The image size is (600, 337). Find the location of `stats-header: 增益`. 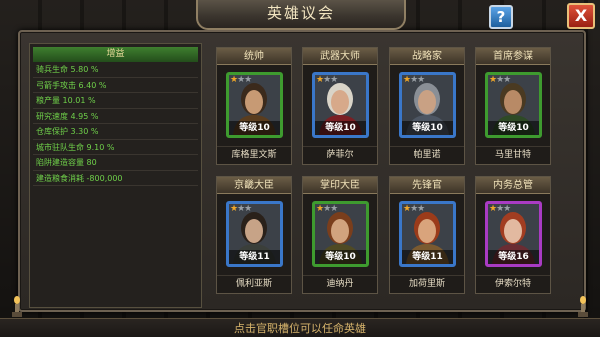

stats-header: 增益 is located at coordinates (115, 54).